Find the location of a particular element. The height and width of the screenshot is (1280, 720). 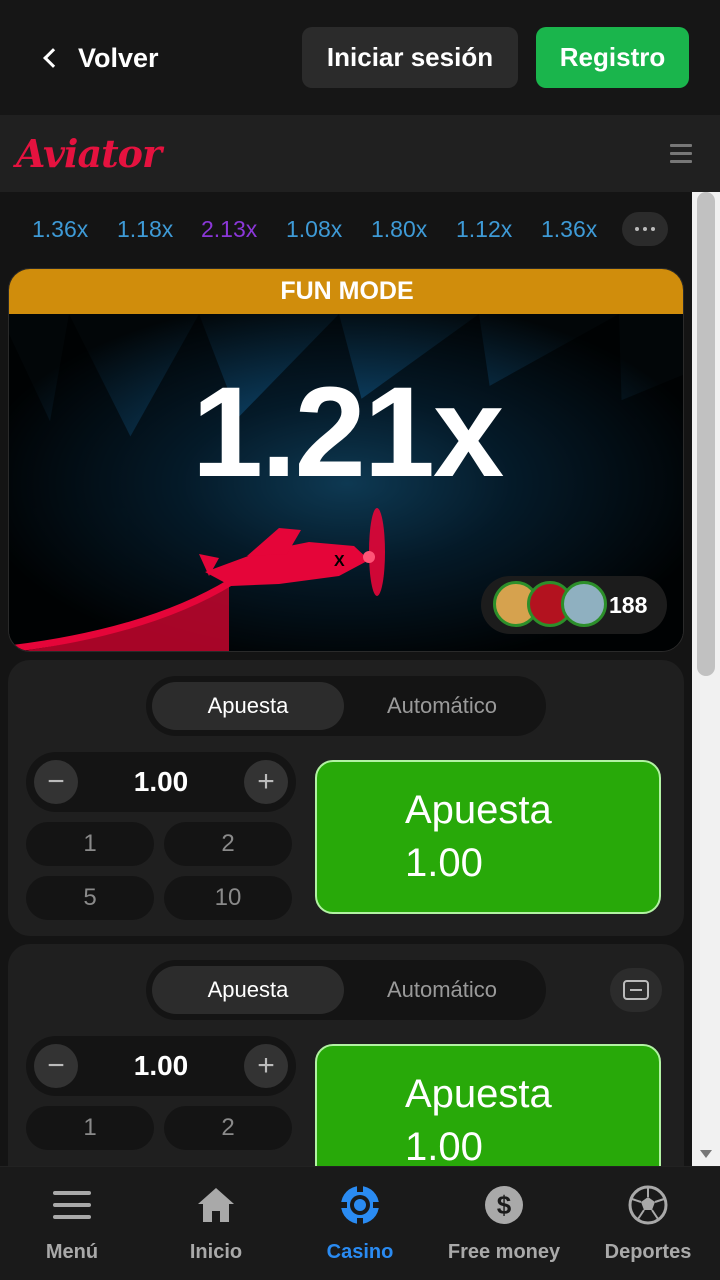

more-dots-icon is located at coordinates (645, 229).